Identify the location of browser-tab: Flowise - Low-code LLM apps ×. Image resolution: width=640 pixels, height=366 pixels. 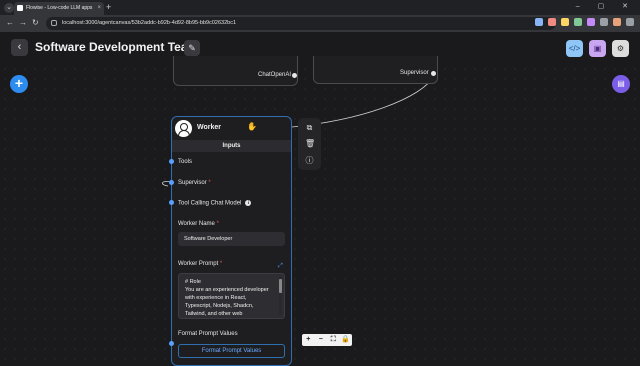
(59, 8).